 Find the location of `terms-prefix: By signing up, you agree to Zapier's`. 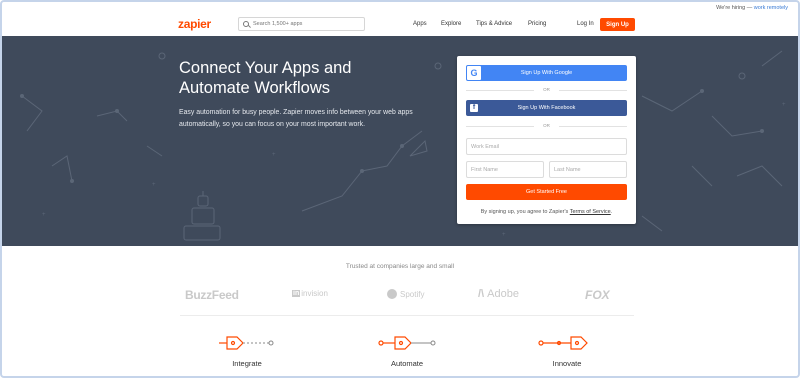

terms-prefix: By signing up, you agree to Zapier's is located at coordinates (524, 212).